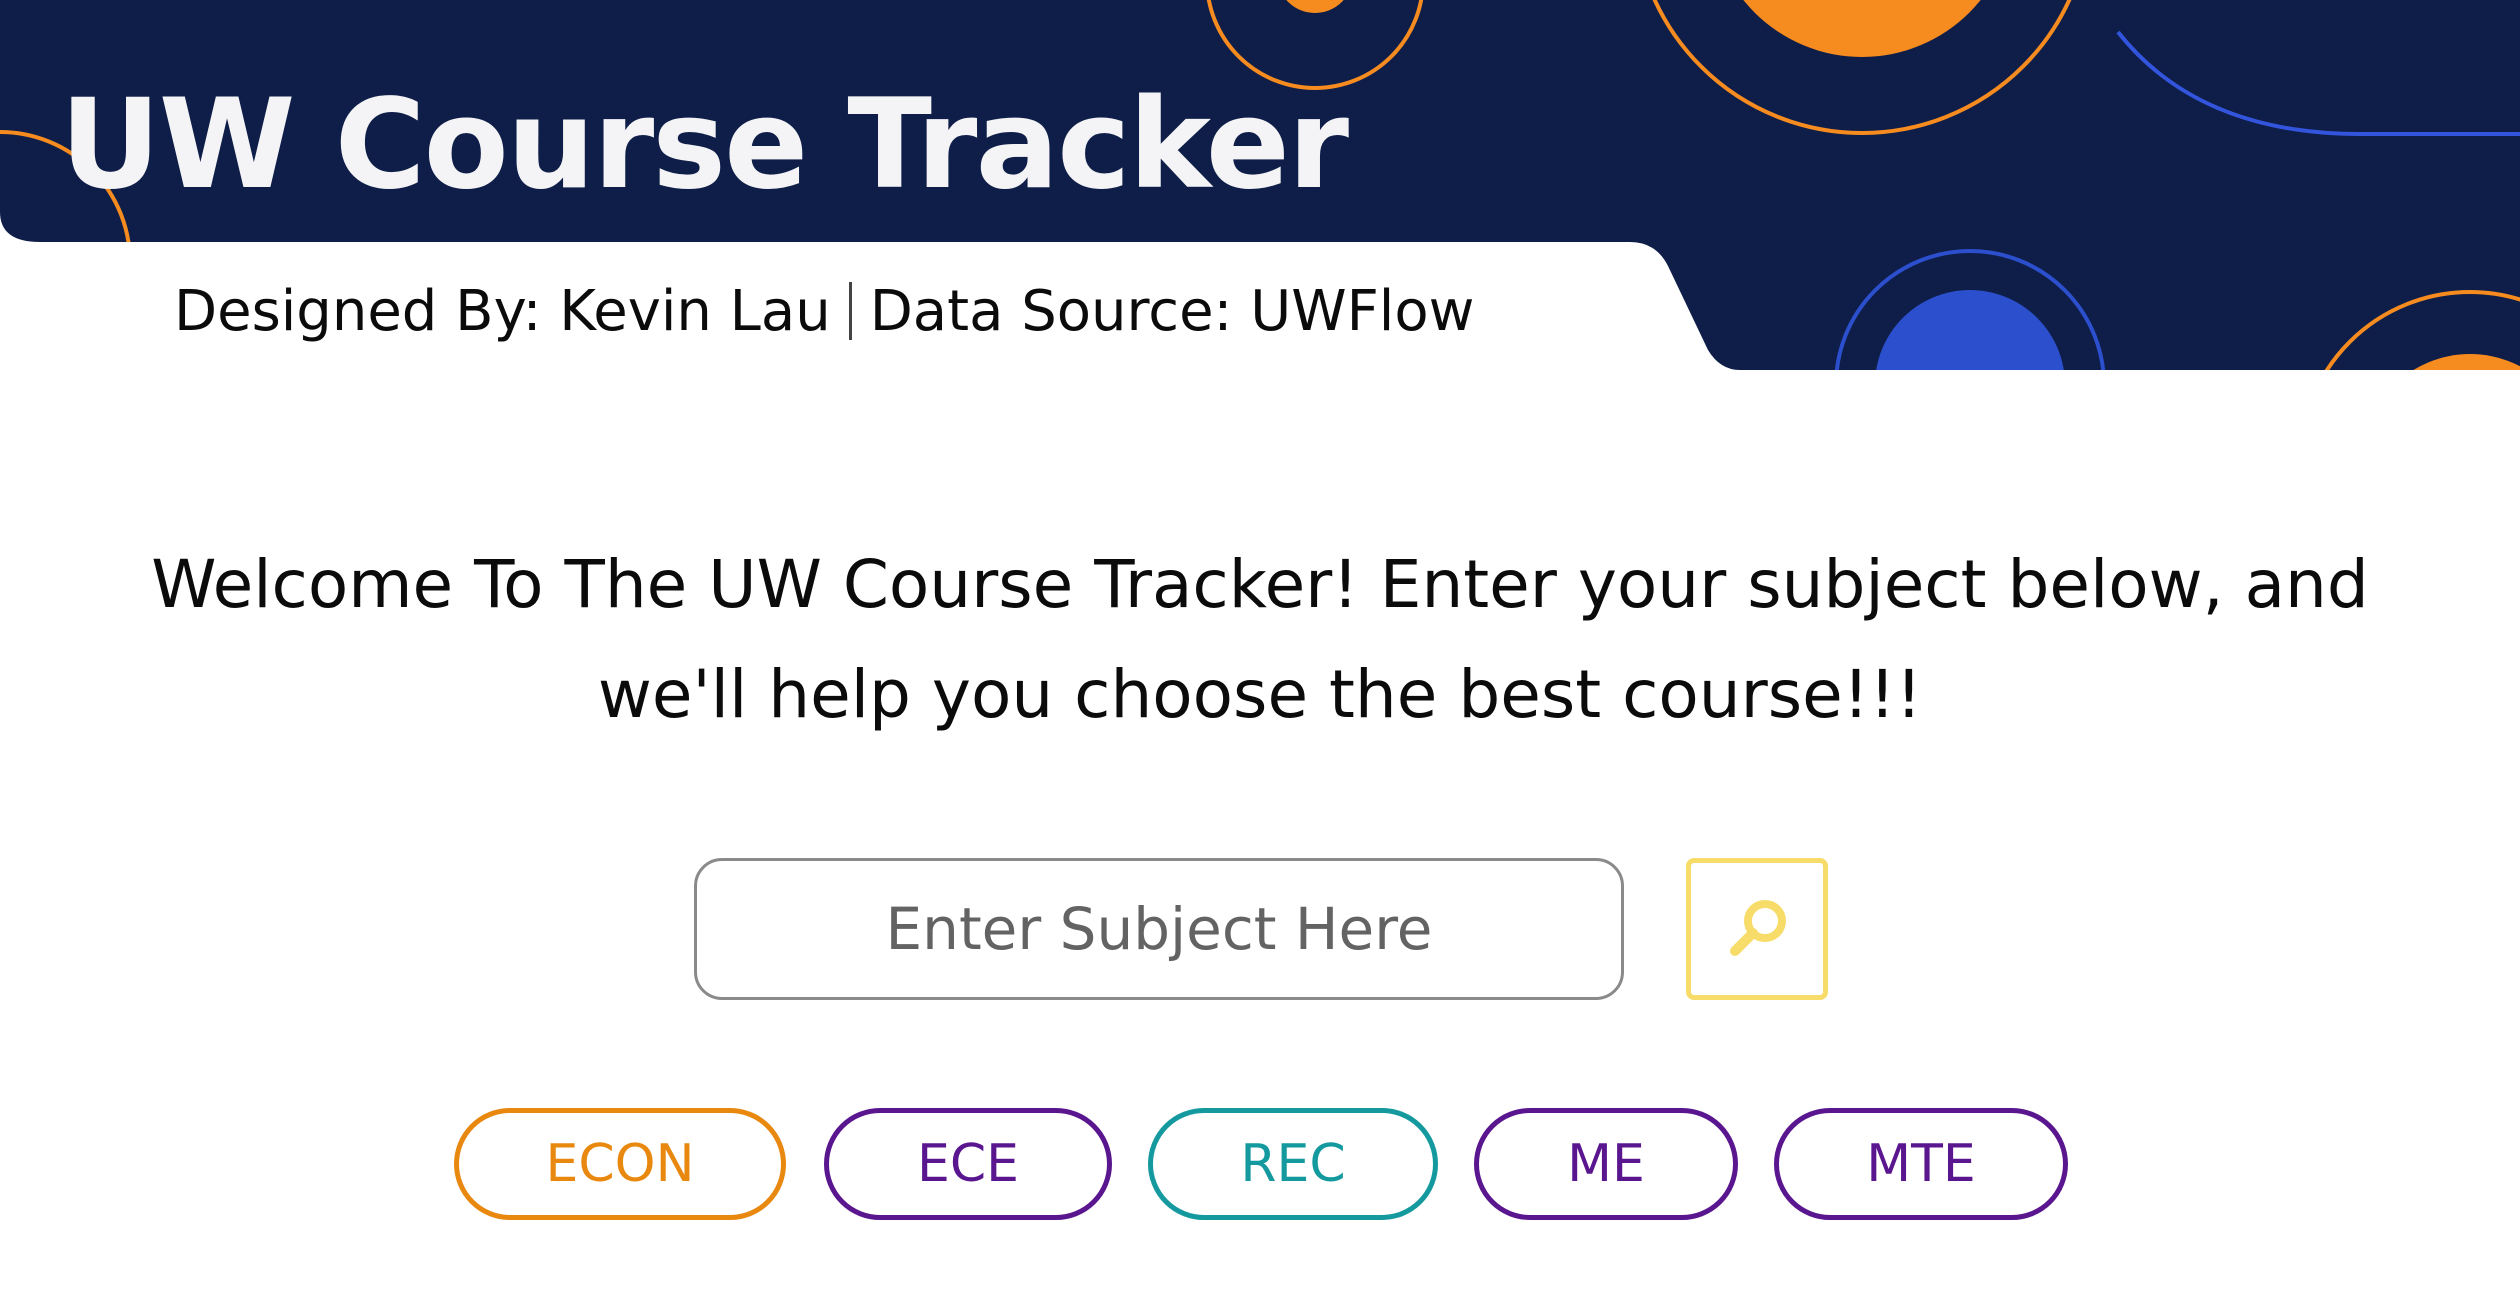  Describe the element at coordinates (1293, 1164) in the screenshot. I see `subject-chip-rec: REC` at that location.